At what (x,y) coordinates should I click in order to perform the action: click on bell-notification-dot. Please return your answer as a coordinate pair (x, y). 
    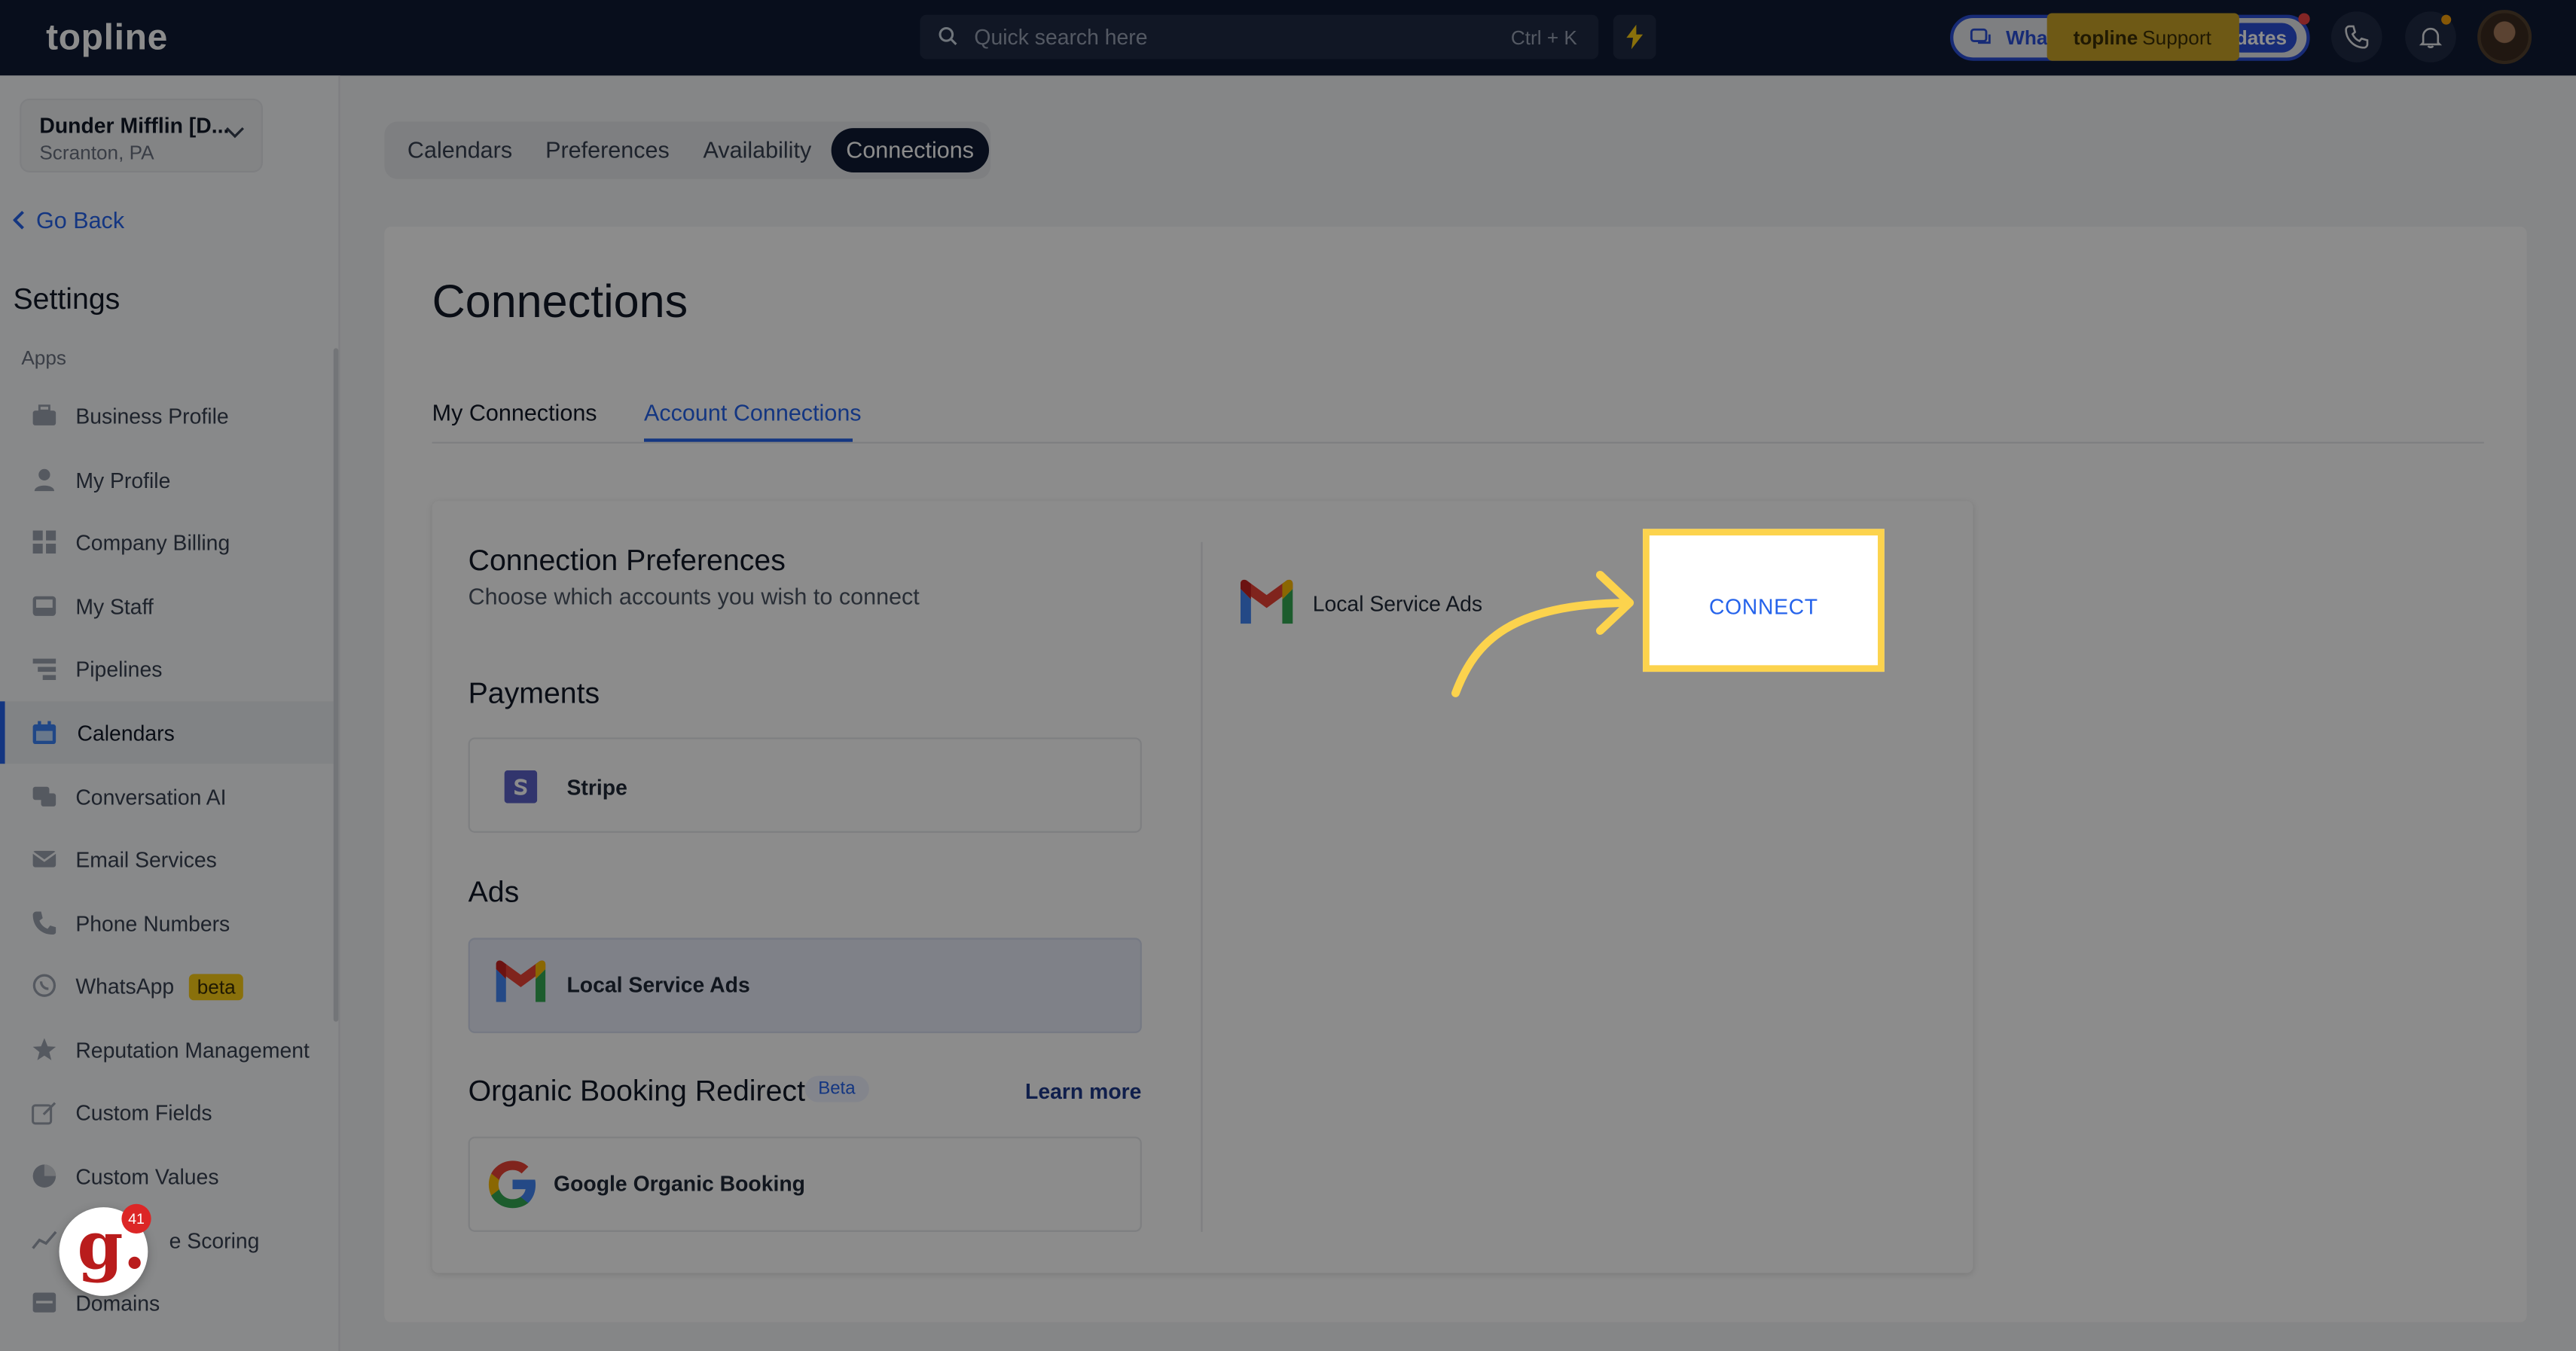
    Looking at the image, I should click on (2447, 19).